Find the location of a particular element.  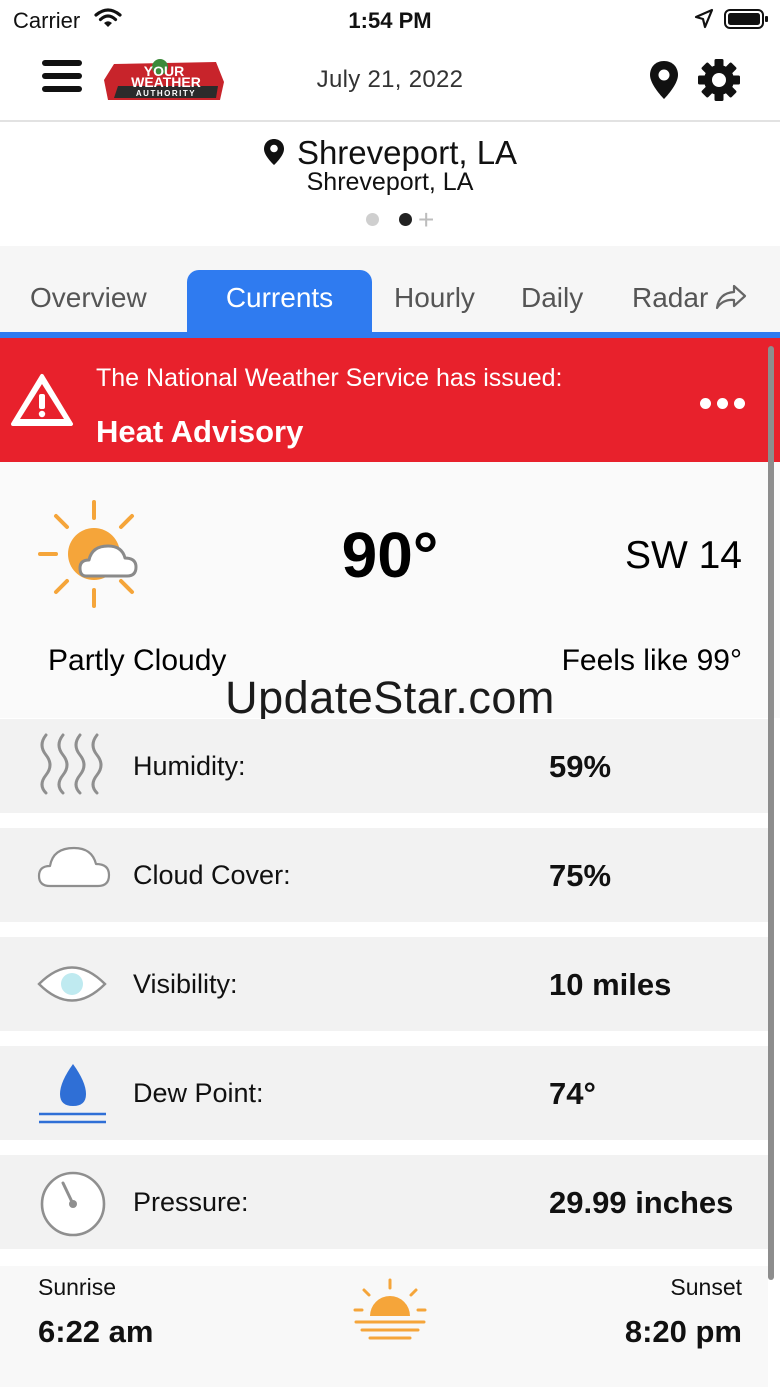

cloud-cover-label: Cloud Cover: is located at coordinates (212, 875).